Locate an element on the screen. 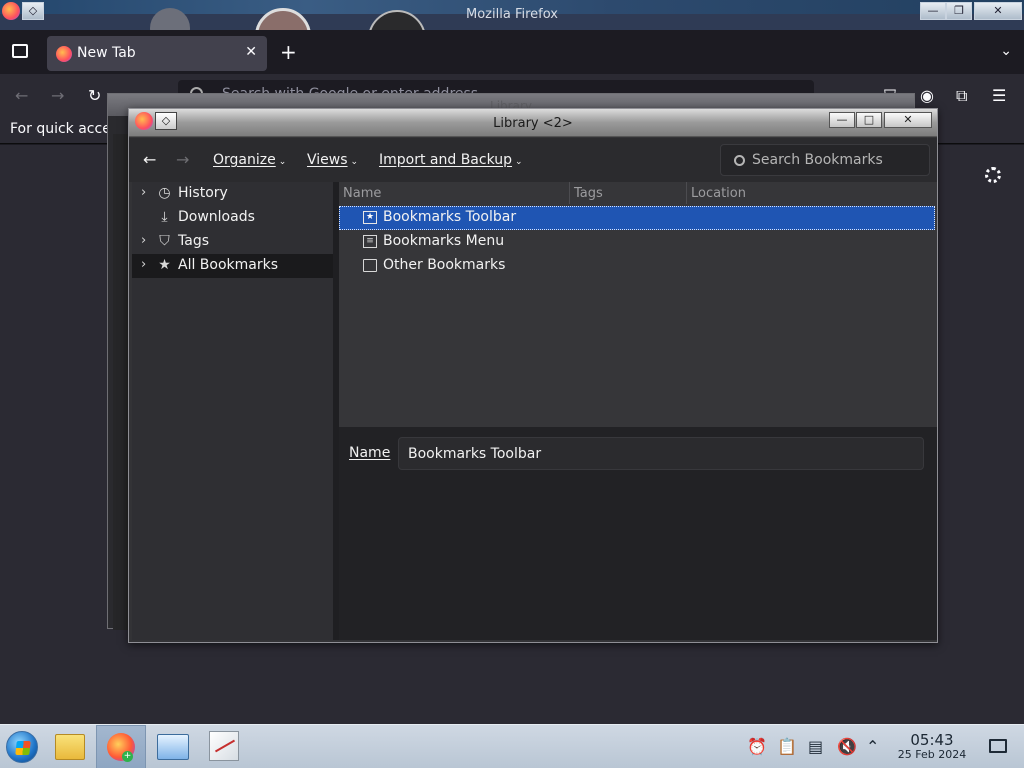 The width and height of the screenshot is (1024, 768). gear-icon is located at coordinates (993, 175).